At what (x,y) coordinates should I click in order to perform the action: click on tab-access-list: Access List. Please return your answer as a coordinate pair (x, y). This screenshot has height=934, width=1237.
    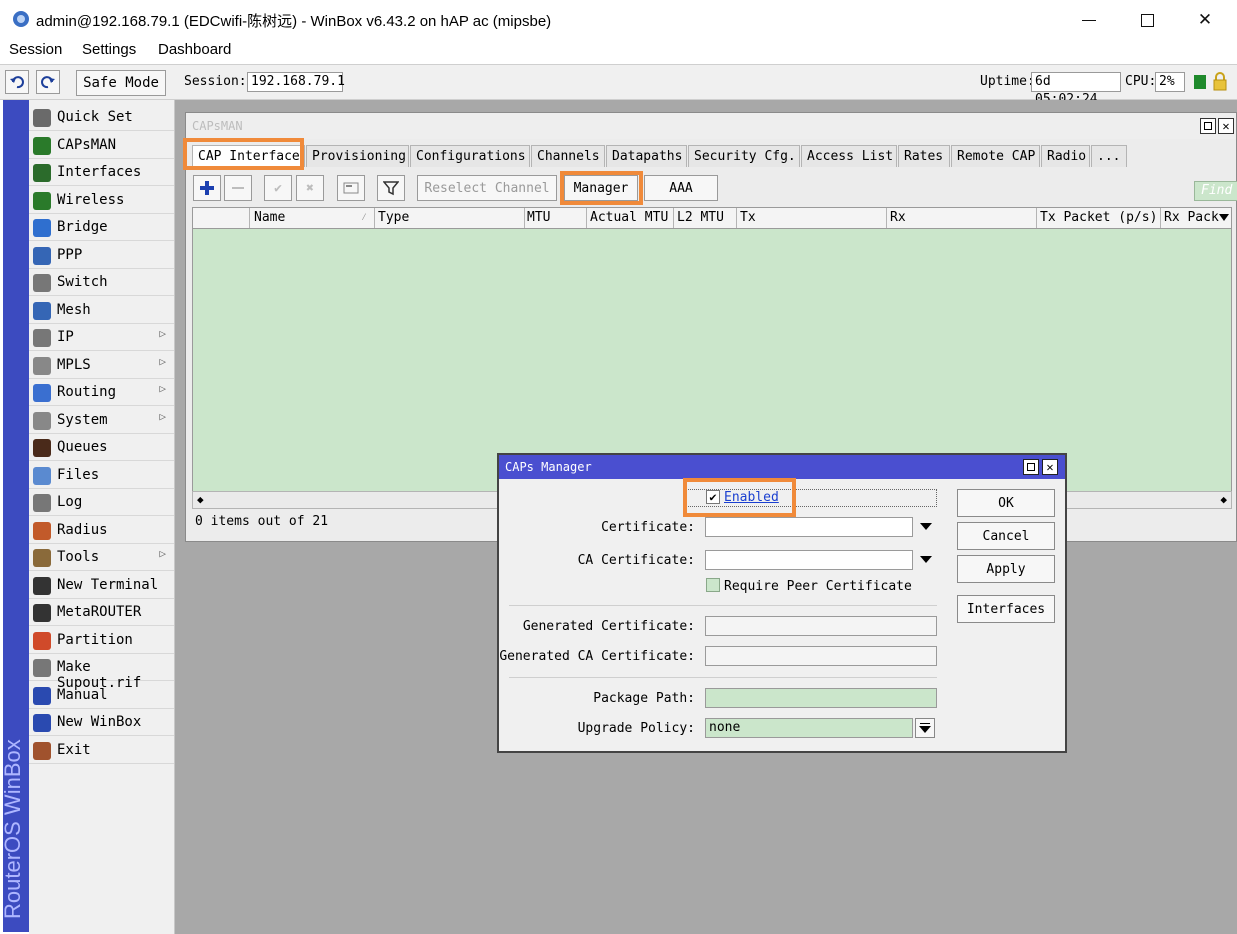
    Looking at the image, I should click on (849, 156).